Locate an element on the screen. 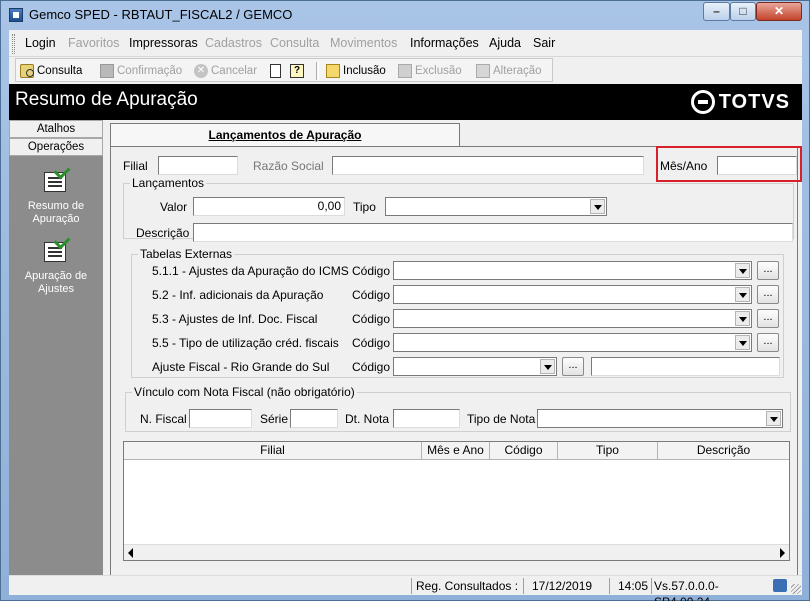 Image resolution: width=810 pixels, height=601 pixels. dt-nota-label: Dt. Nota is located at coordinates (367, 419).